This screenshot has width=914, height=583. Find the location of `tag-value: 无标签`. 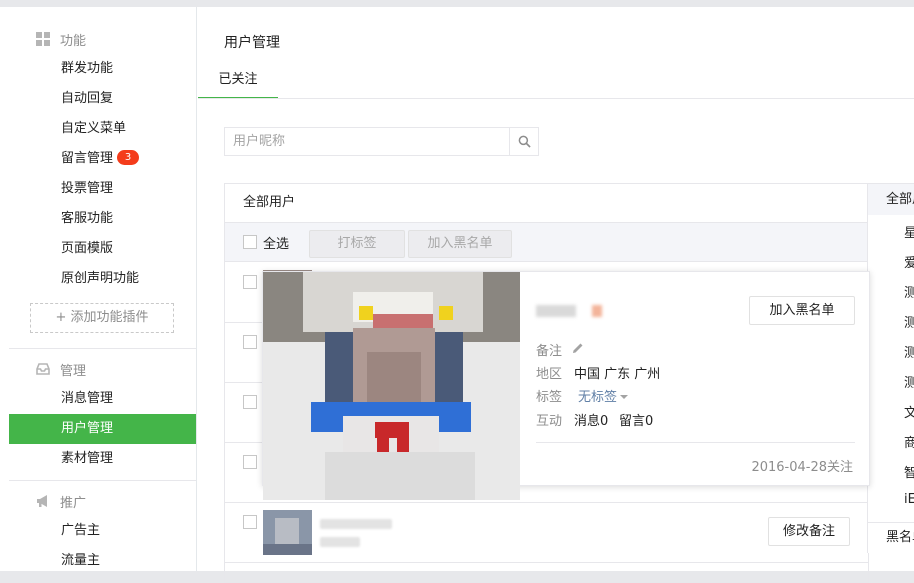

tag-value: 无标签 is located at coordinates (598, 397).